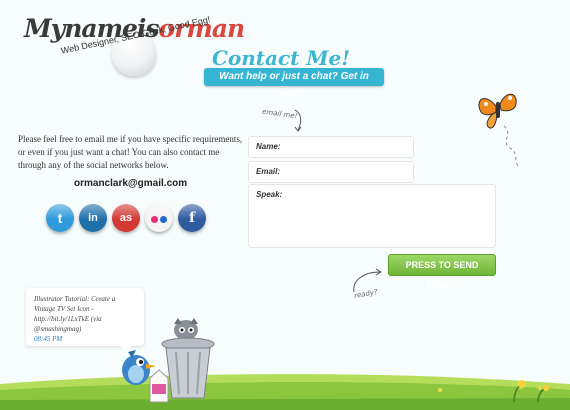  I want to click on facebook-glyph: f, so click(192, 218).